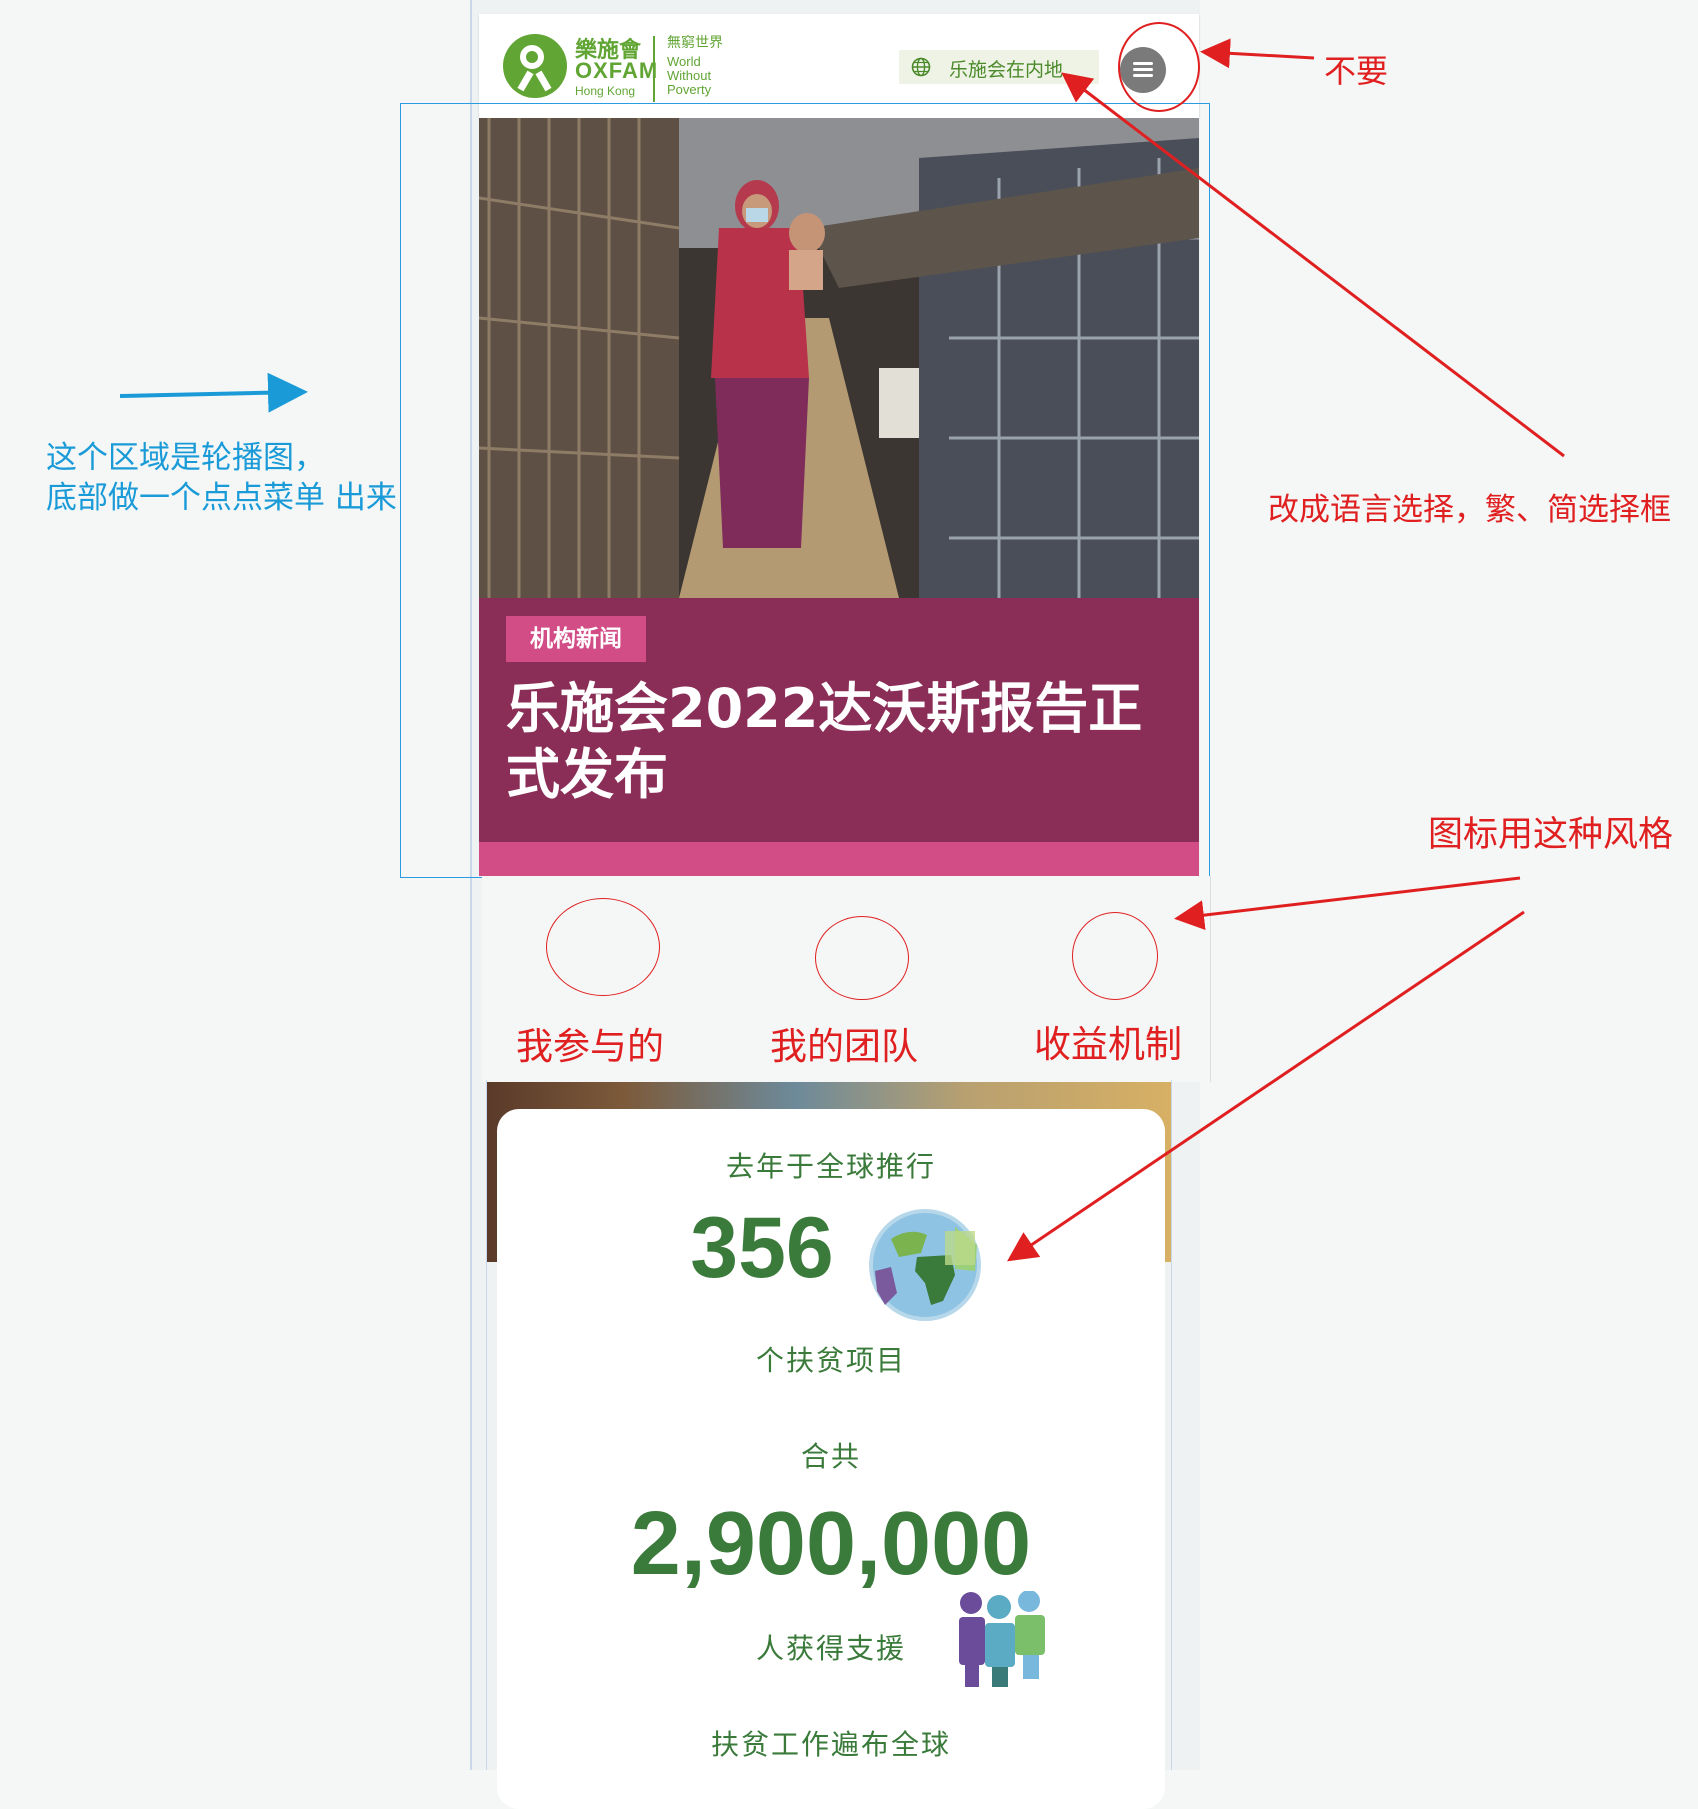 The height and width of the screenshot is (1809, 1698). What do you see at coordinates (1469, 510) in the screenshot?
I see `annotation-language: 改成语言选择，繁、简选择框` at bounding box center [1469, 510].